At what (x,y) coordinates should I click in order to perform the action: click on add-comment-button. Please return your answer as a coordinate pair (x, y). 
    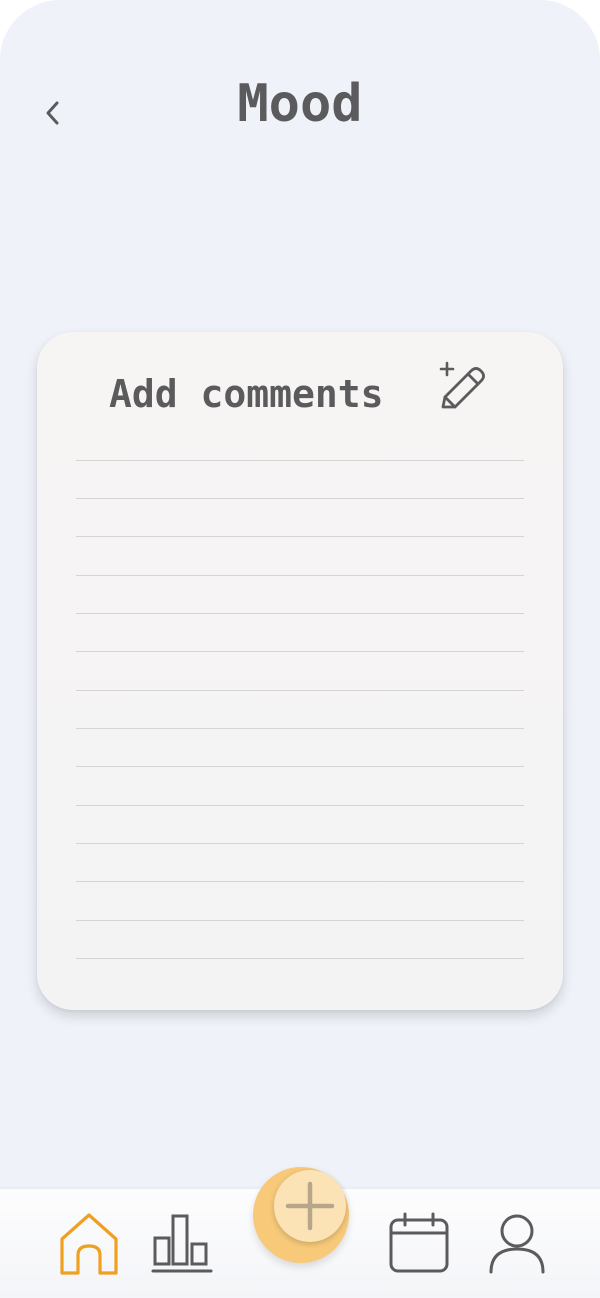
    Looking at the image, I should click on (462, 387).